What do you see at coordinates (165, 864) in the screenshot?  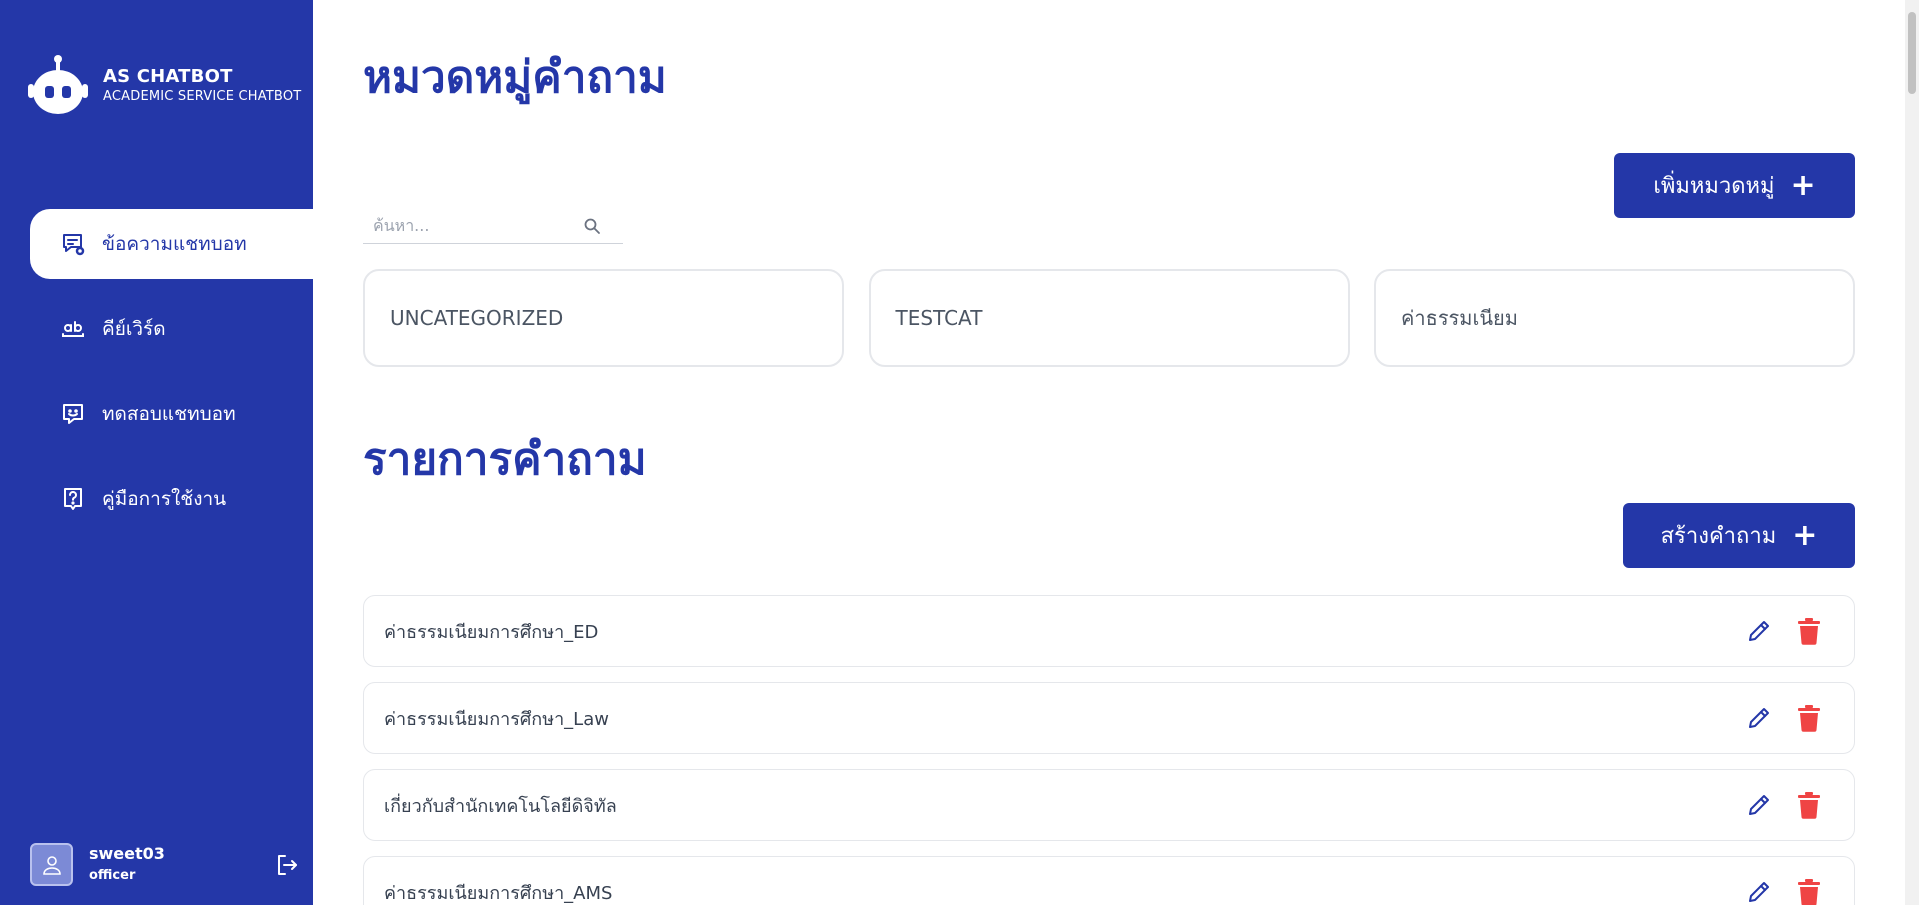 I see `user-panel: sweet03 officer` at bounding box center [165, 864].